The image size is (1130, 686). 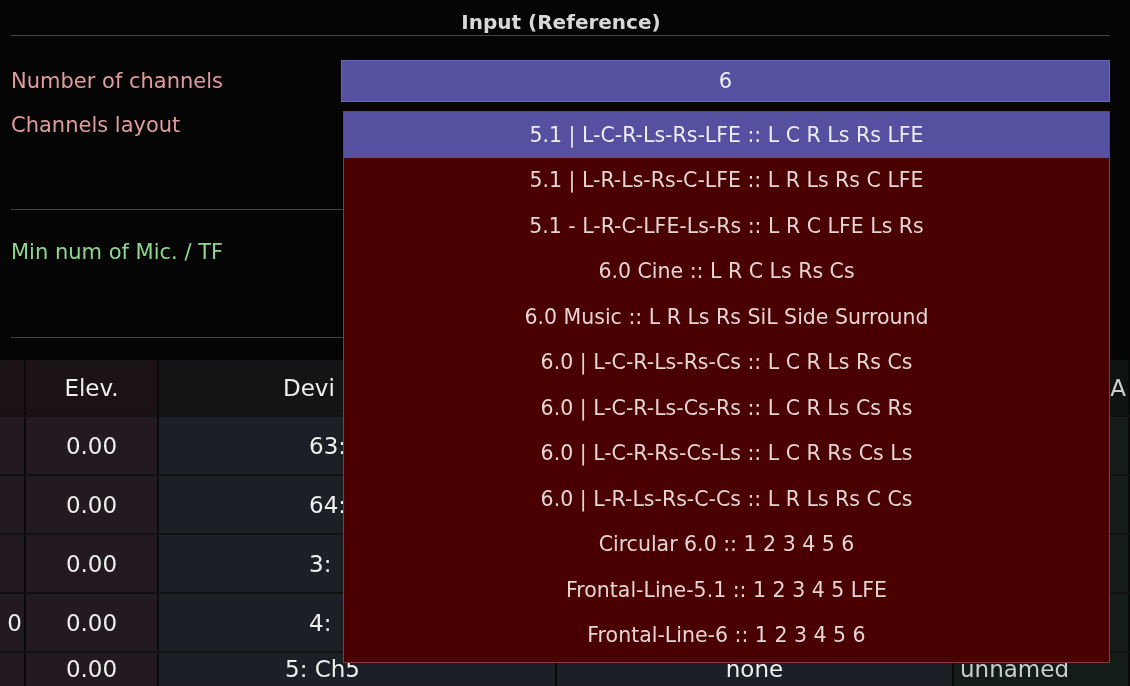 What do you see at coordinates (117, 80) in the screenshot?
I see `field-label: Number of channels` at bounding box center [117, 80].